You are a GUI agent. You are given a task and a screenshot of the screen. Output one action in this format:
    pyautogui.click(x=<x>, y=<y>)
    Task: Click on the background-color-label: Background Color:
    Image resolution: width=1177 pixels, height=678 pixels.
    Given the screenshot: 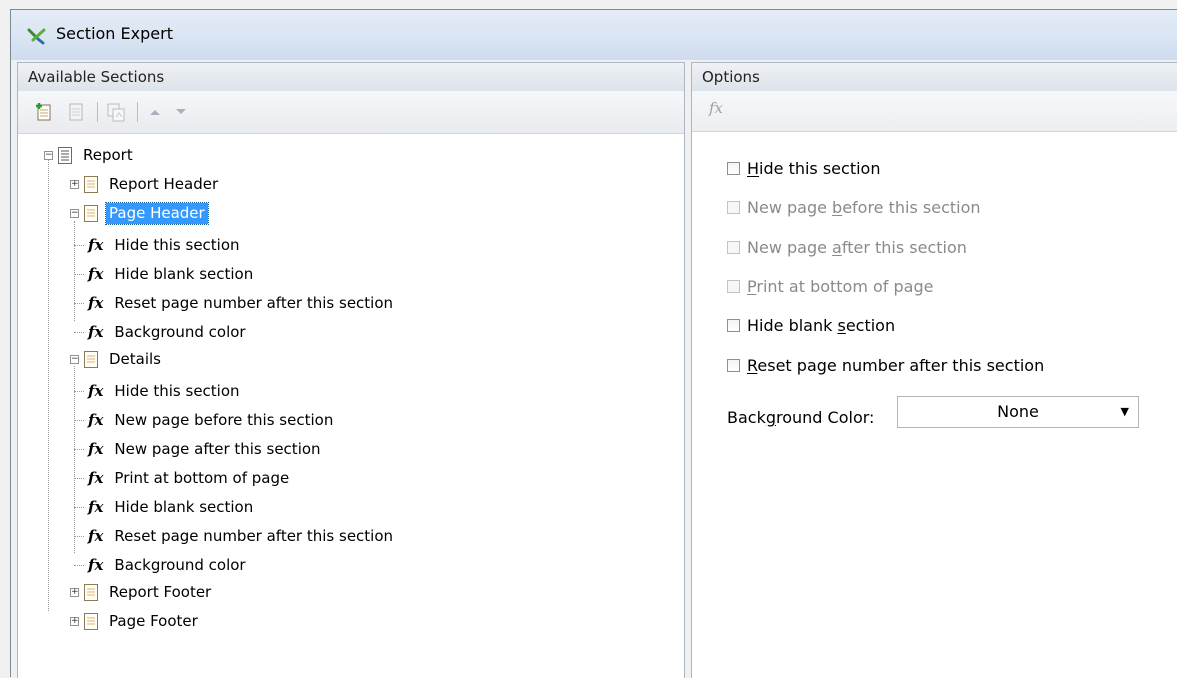 What is the action you would take?
    pyautogui.click(x=801, y=417)
    